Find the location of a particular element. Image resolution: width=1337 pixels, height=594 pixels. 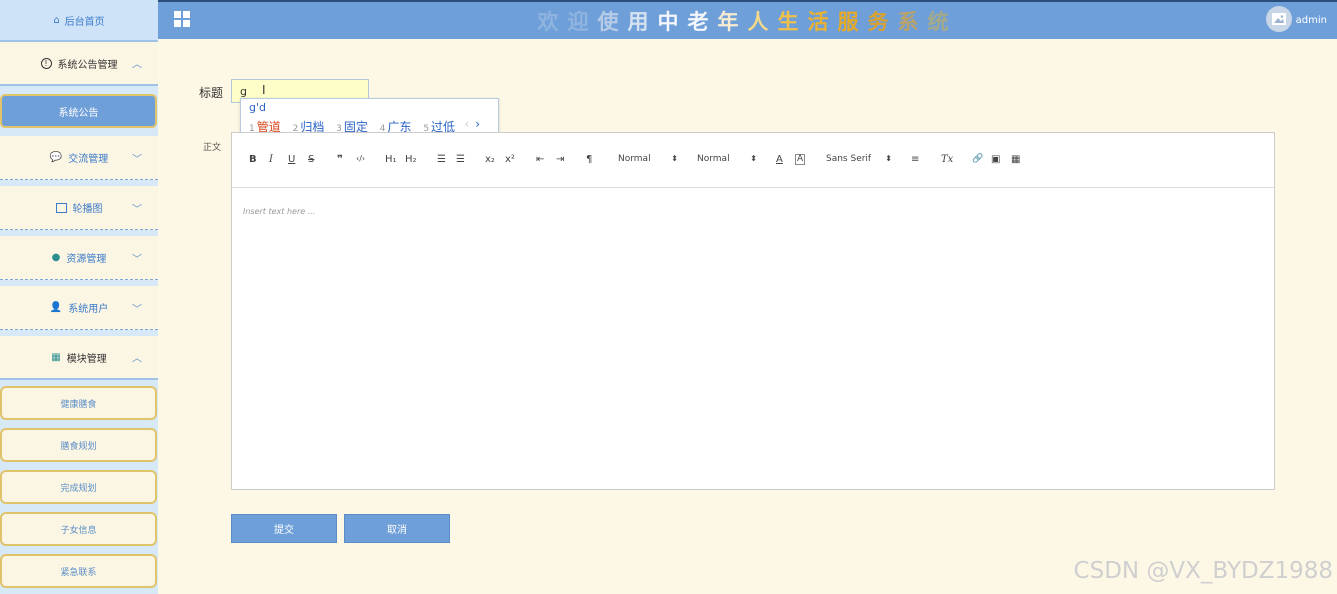

subscript-button: x₂ is located at coordinates (490, 159).